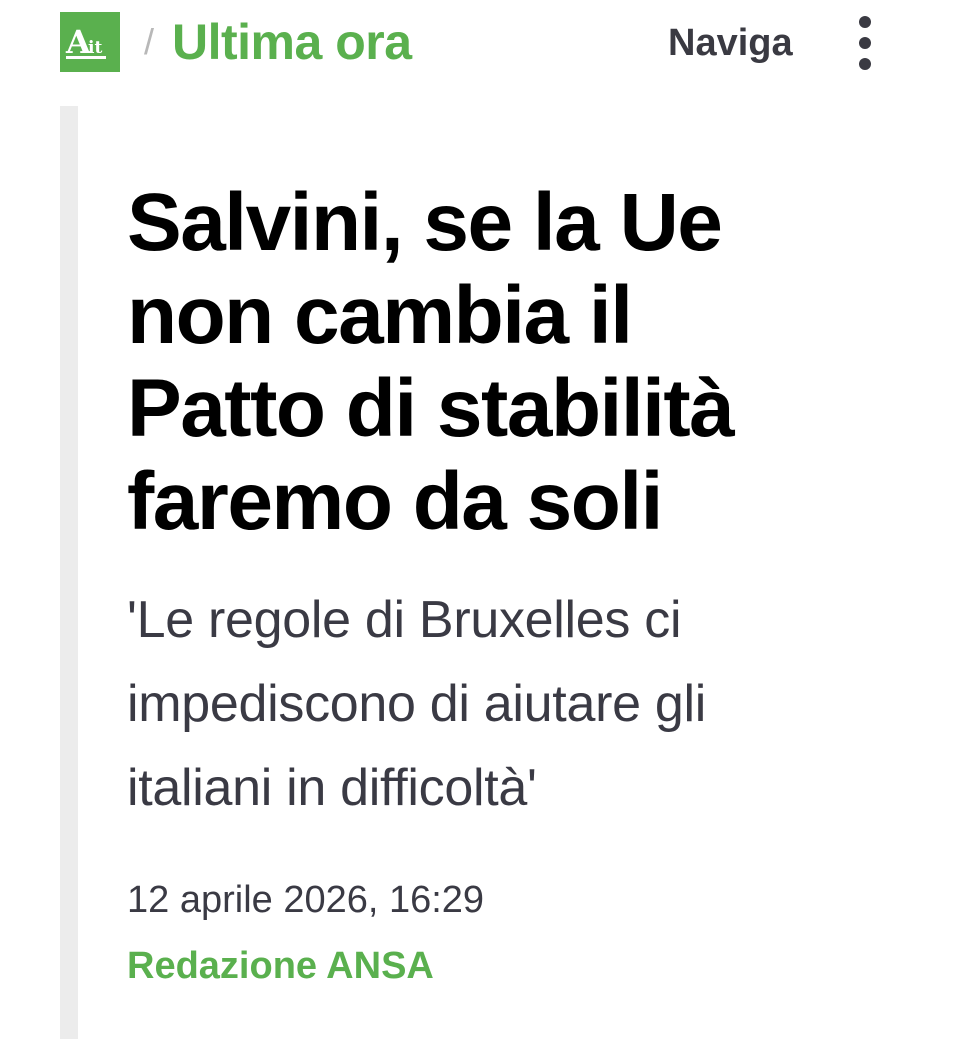  Describe the element at coordinates (85, 42) in the screenshot. I see `ait-logo-icon: A it` at that location.